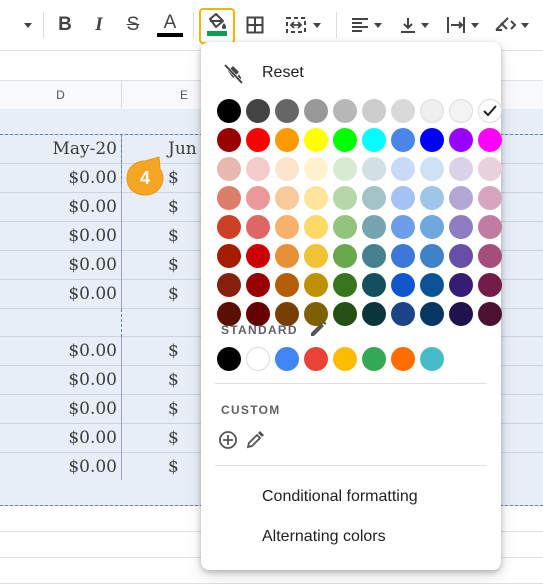 The image size is (543, 584). I want to click on merge-cells-button, so click(303, 25).